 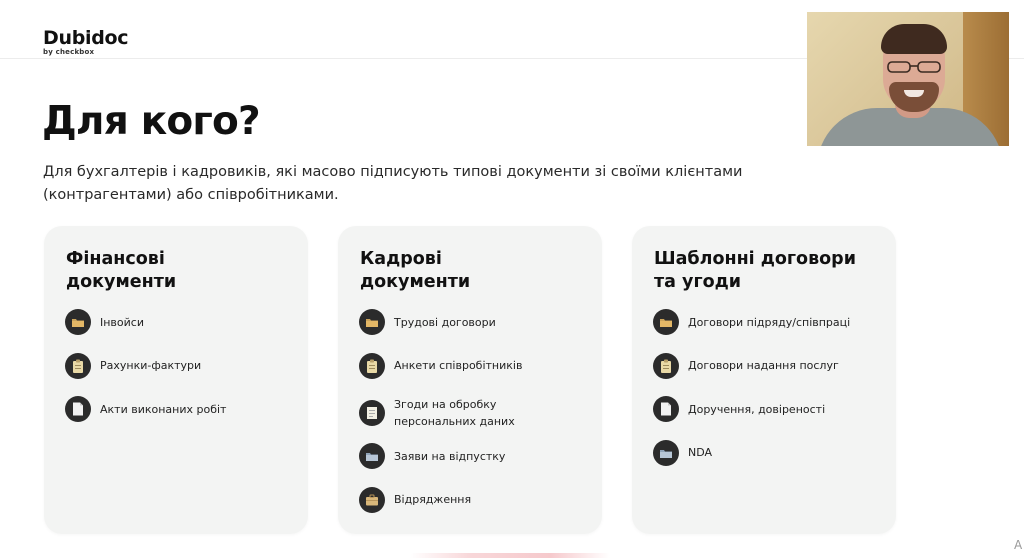 I want to click on list-item-acts: Акти виконаних робіт, so click(x=180, y=409).